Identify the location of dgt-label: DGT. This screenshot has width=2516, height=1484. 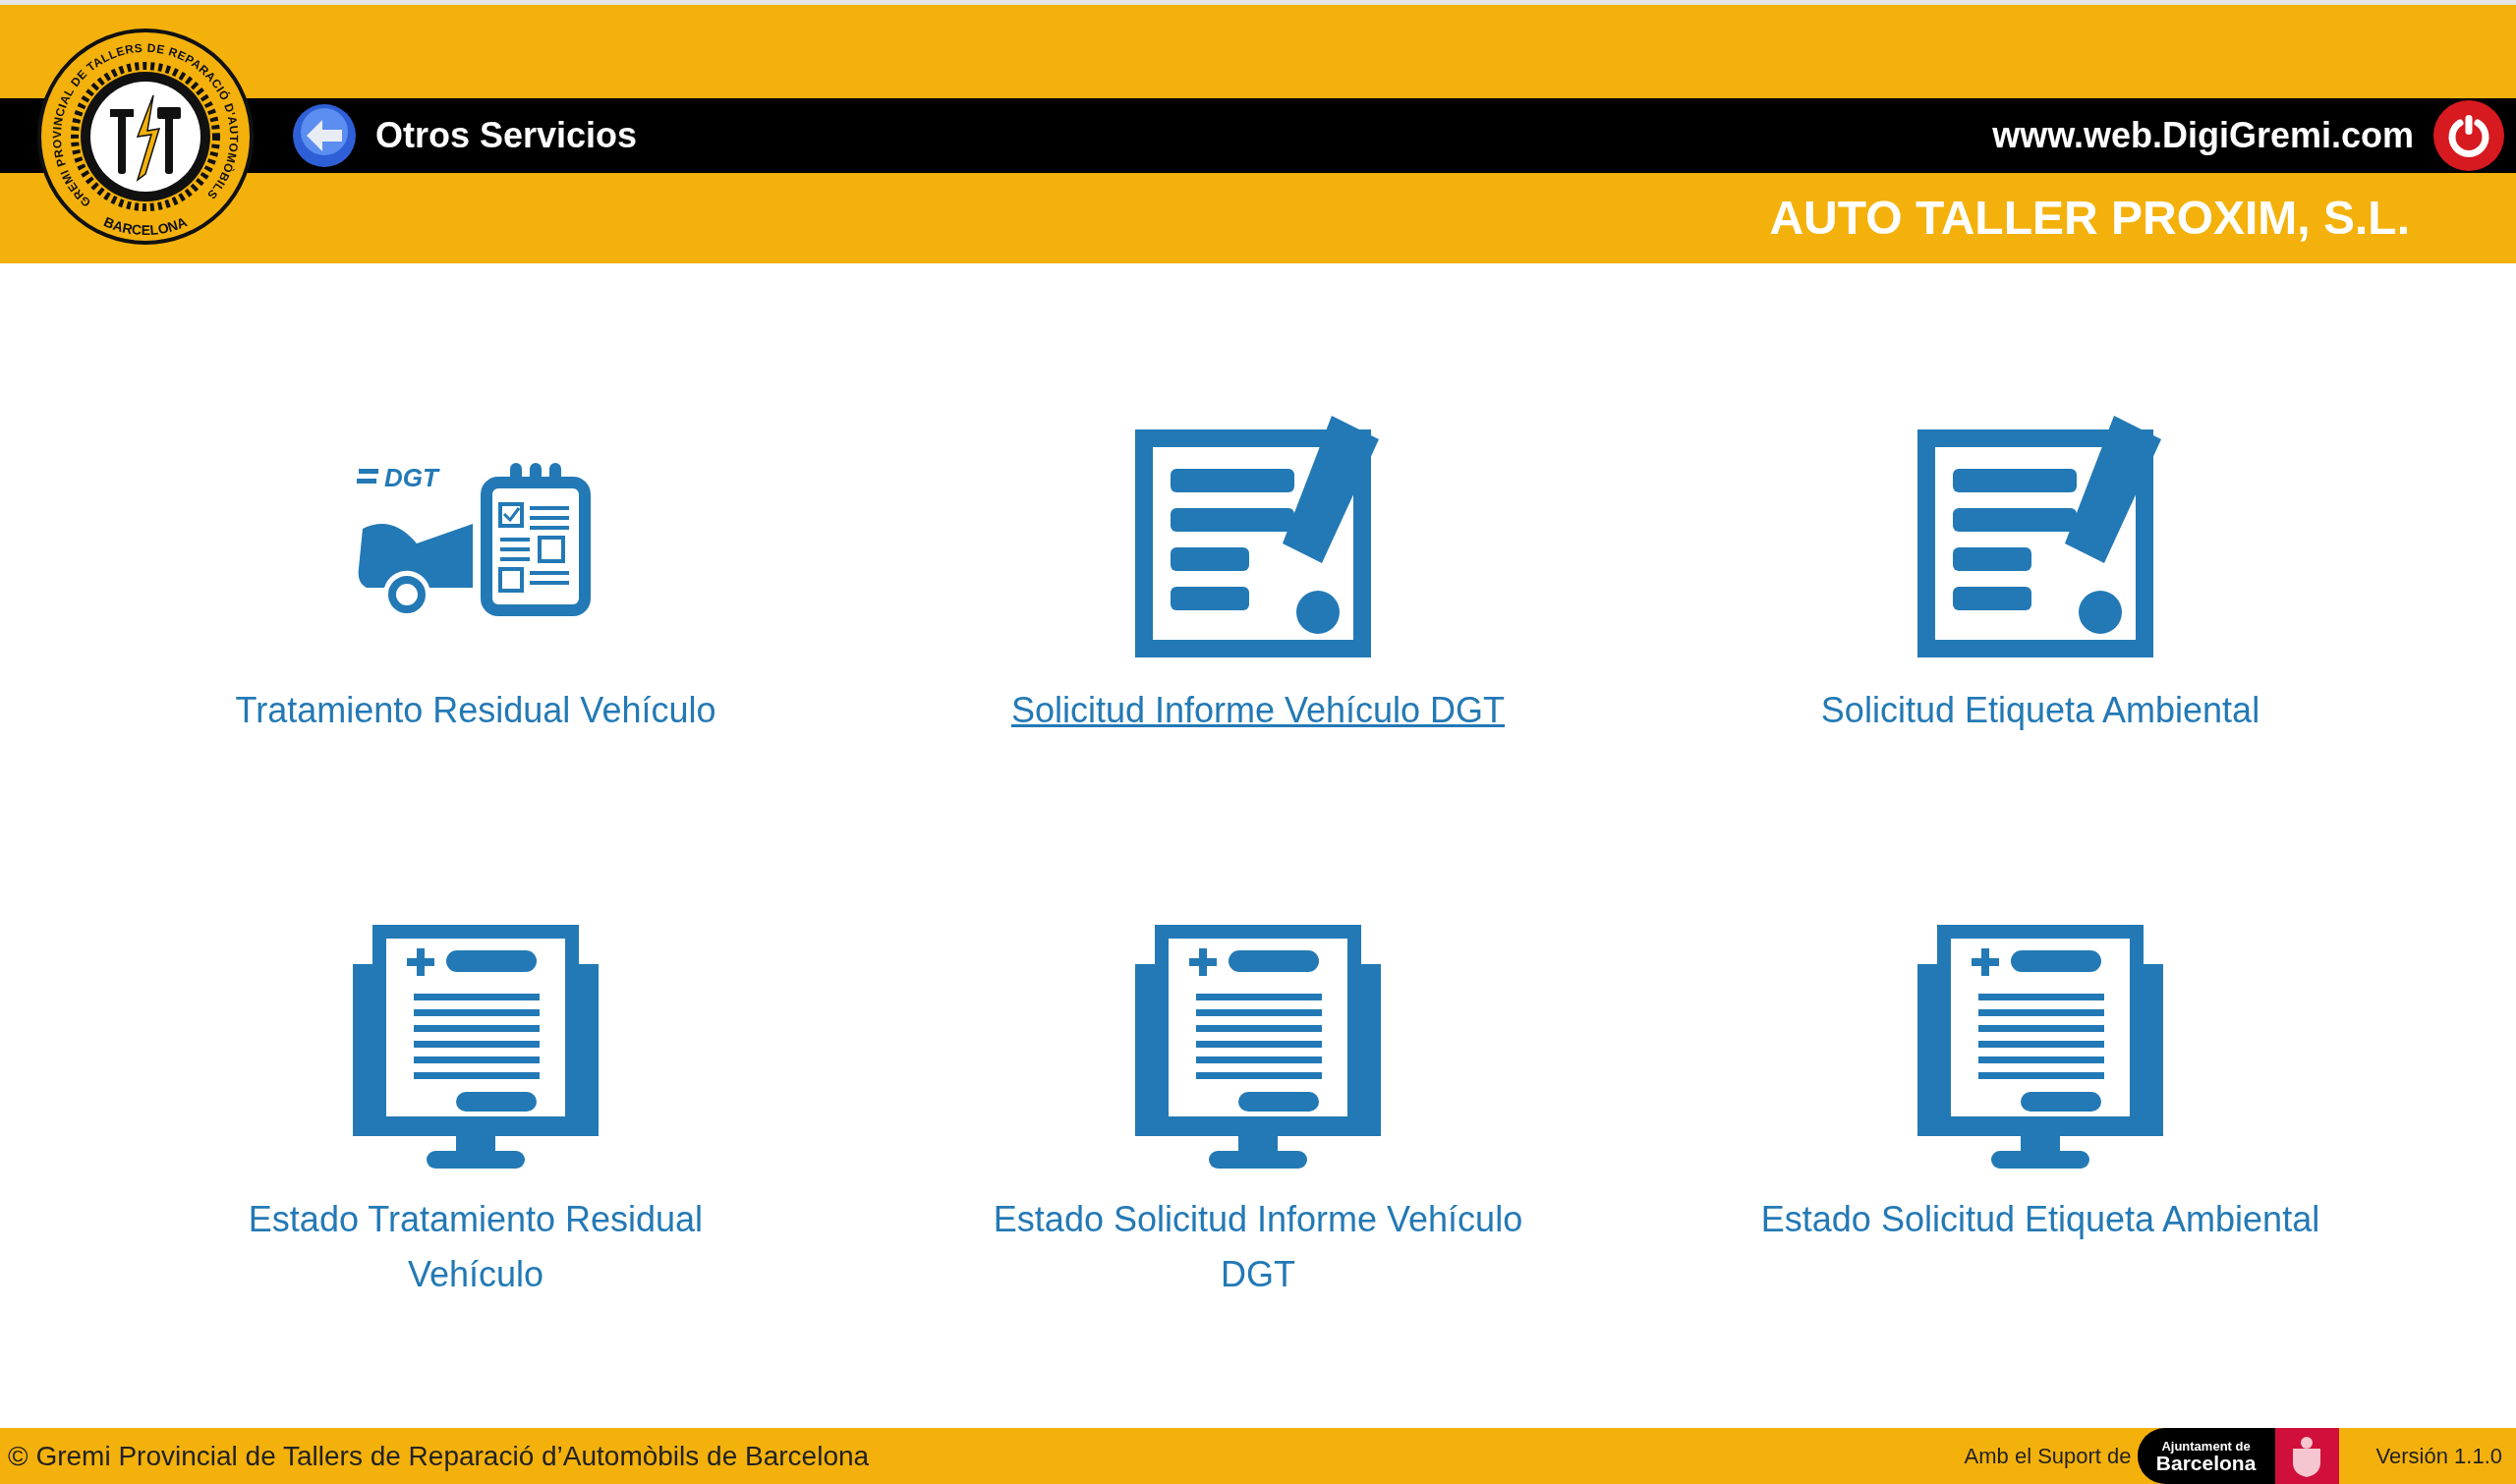
(411, 477).